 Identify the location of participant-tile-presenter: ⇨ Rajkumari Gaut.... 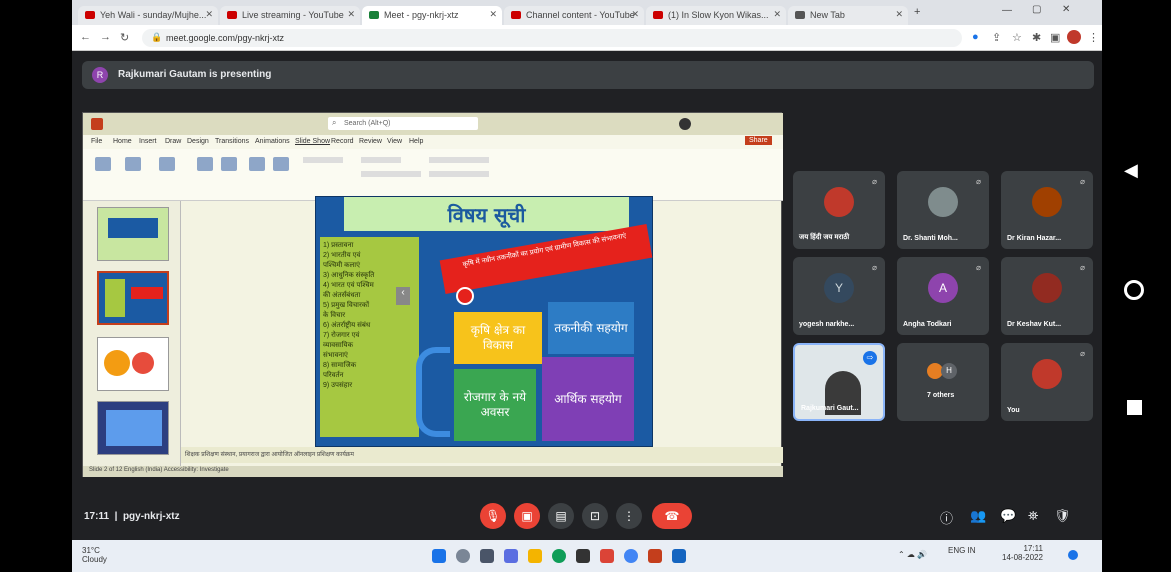
(839, 382).